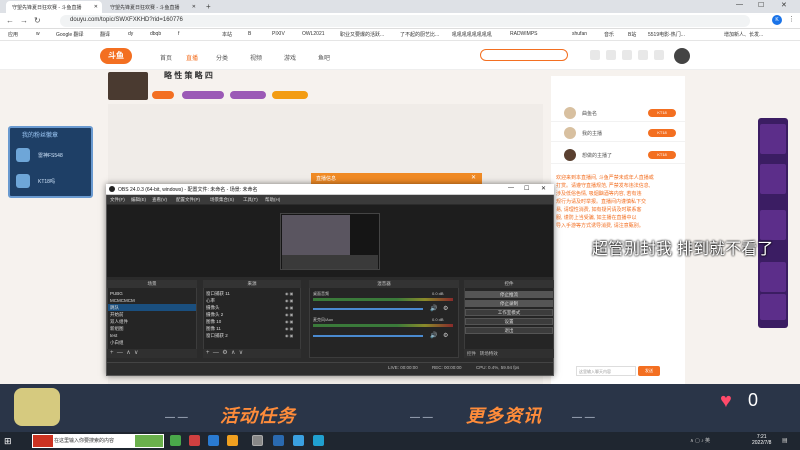 The width and height of the screenshot is (800, 450). I want to click on follow-icon, so click(611, 55).